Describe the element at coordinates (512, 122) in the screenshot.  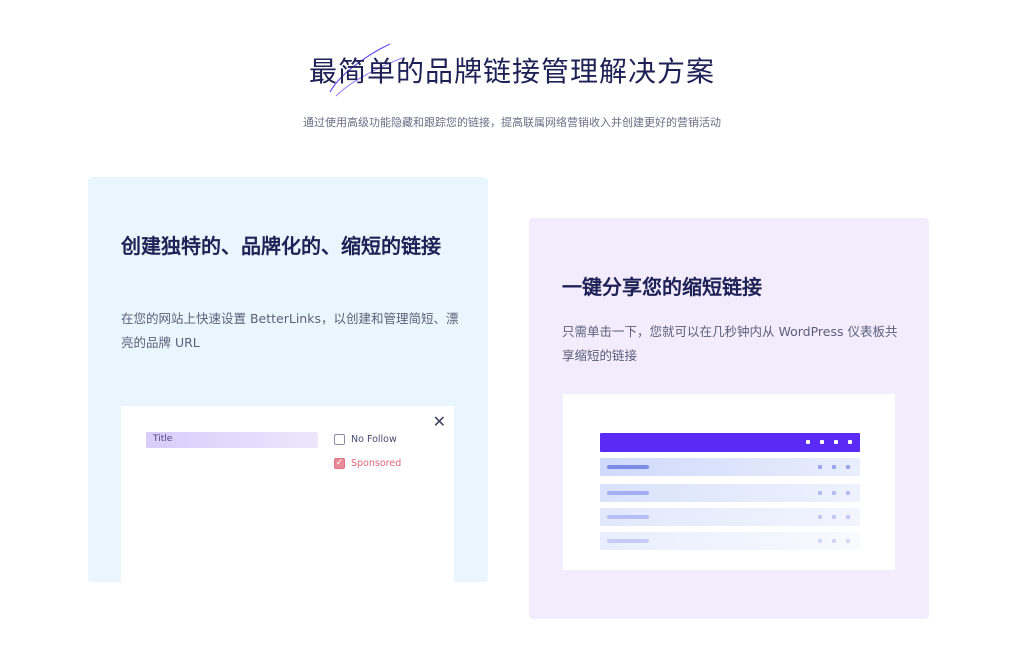
I see `page-subtitle: 通过使用高级功能隐藏和跟踪您的链接，提高联属网络营销收入并创建更好的营销活动` at that location.